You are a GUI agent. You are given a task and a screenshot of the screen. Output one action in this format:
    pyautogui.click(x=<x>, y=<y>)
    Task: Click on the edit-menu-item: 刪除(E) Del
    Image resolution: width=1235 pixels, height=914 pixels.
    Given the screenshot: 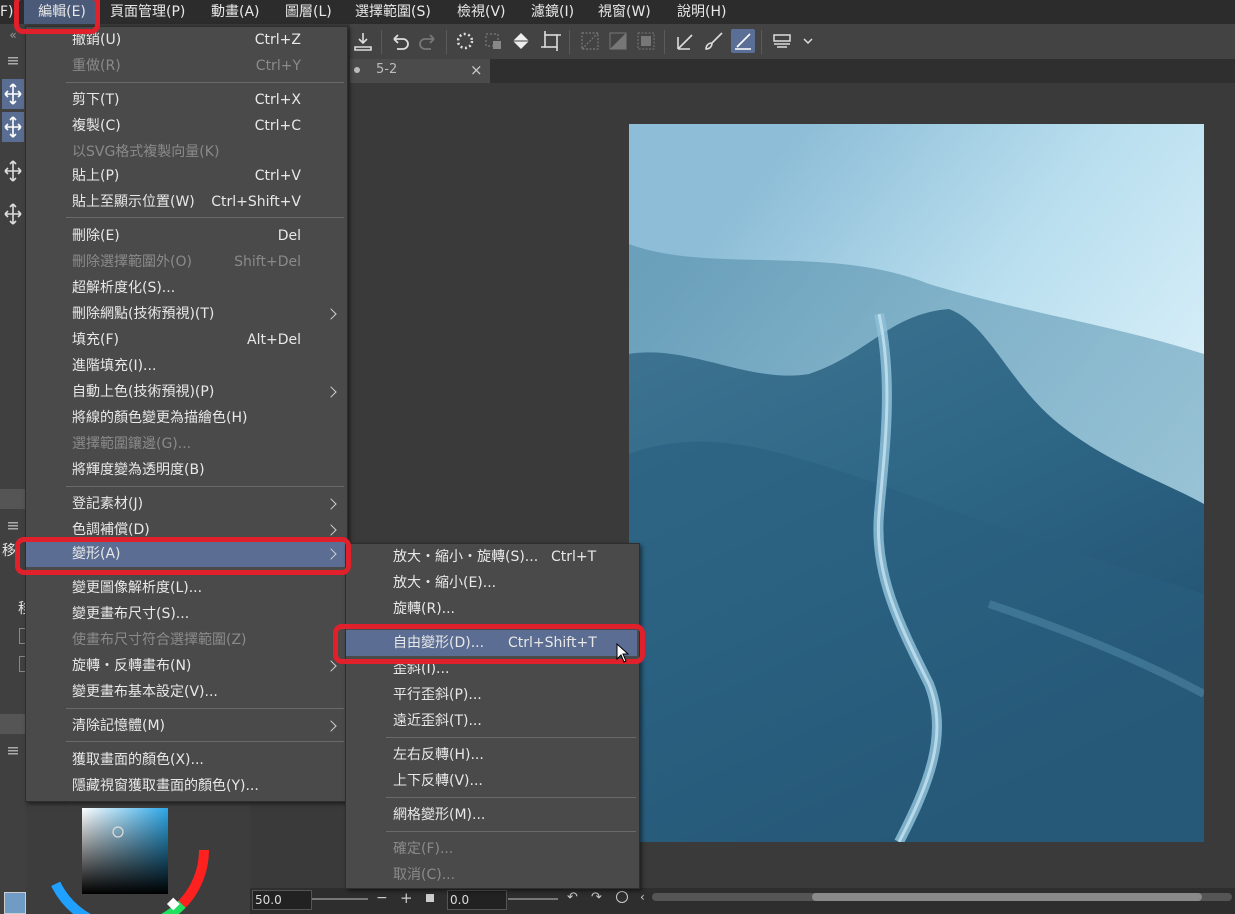 What is the action you would take?
    pyautogui.click(x=185, y=236)
    